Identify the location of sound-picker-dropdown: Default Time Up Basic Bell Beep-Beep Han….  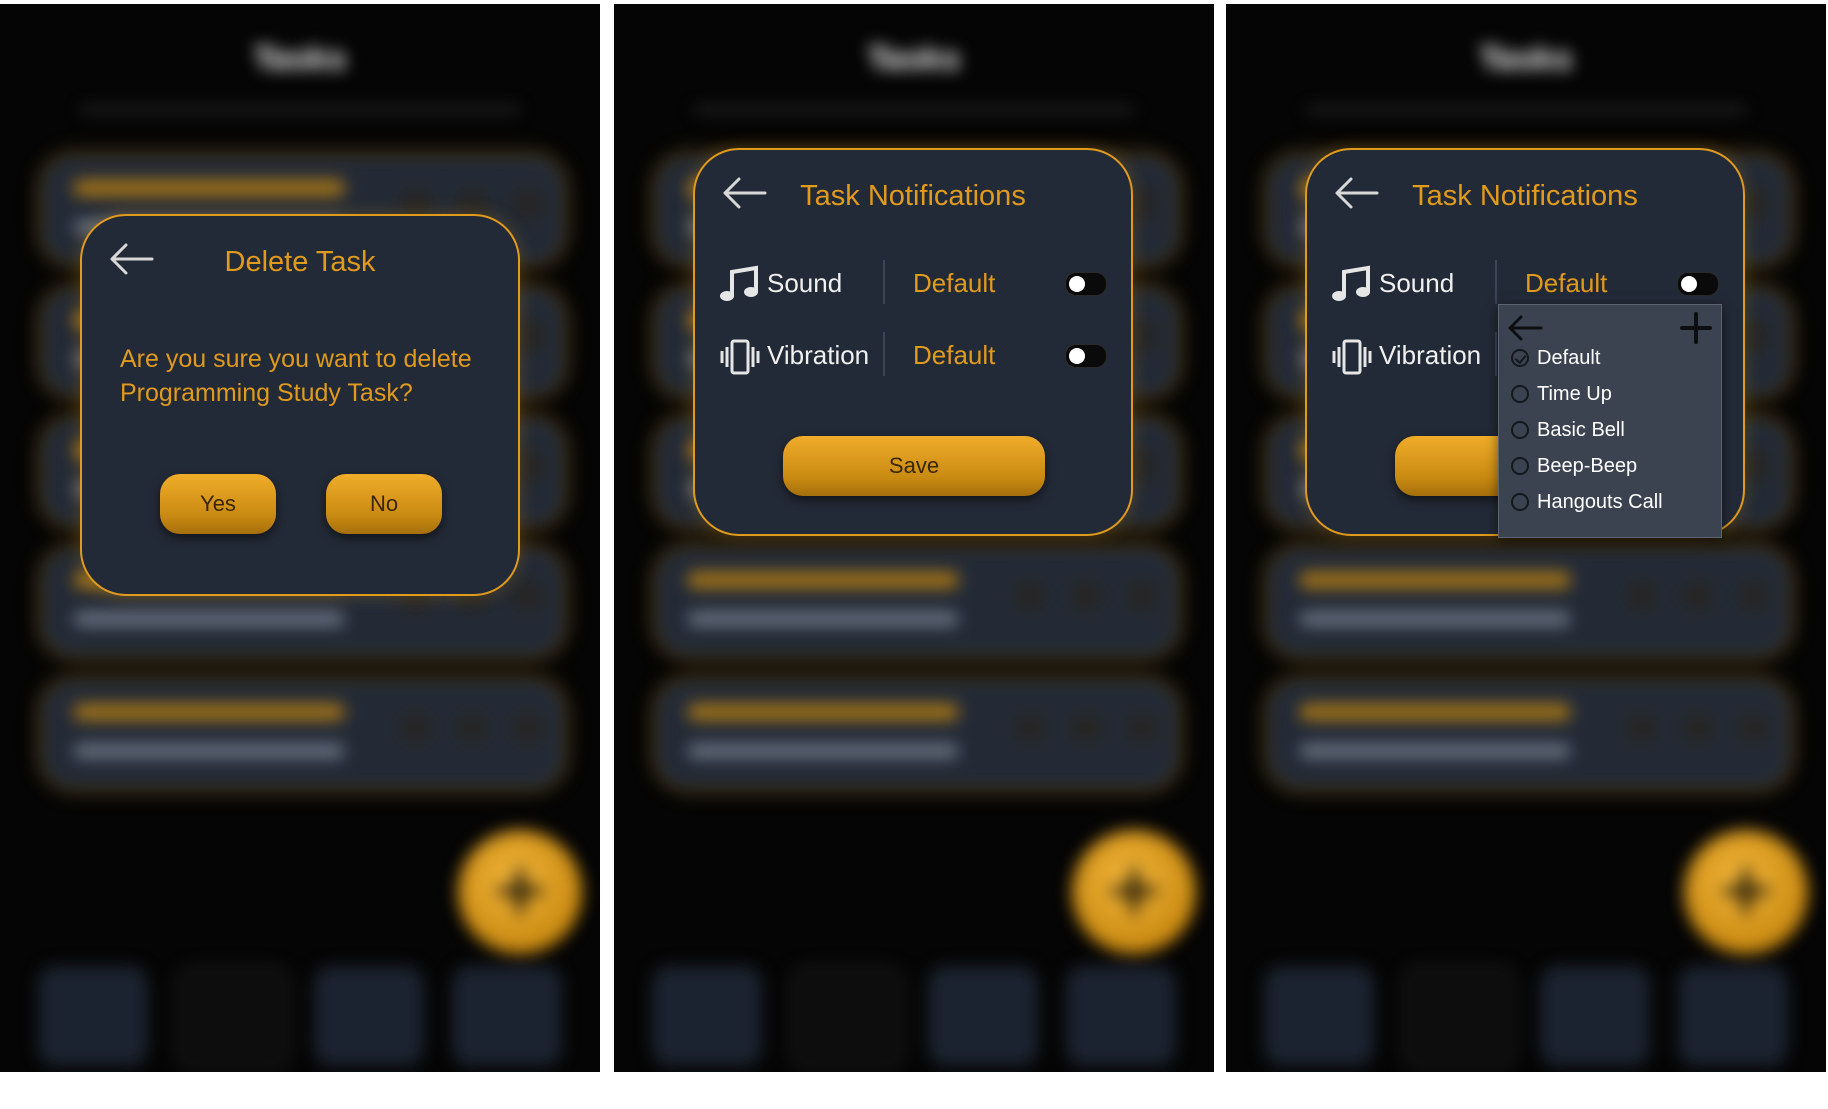
(1610, 421).